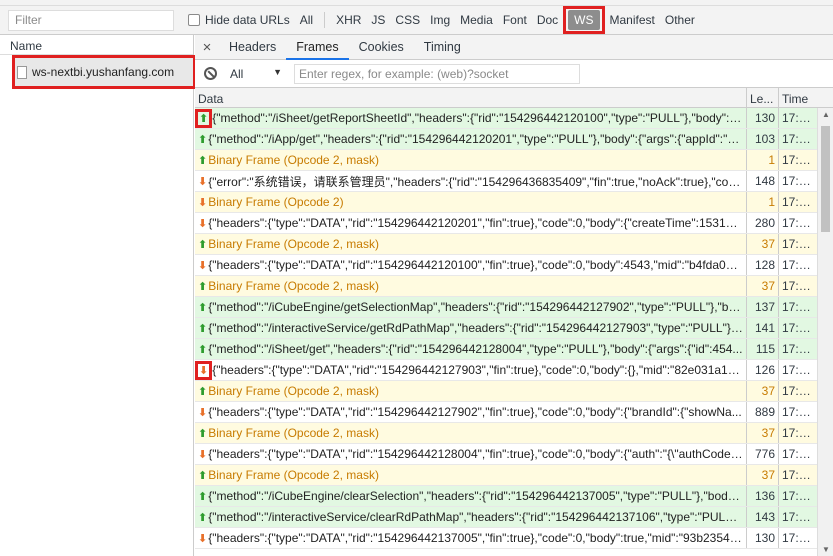 The width and height of the screenshot is (833, 556). What do you see at coordinates (407, 20) in the screenshot?
I see `type-filter-css: CSS` at bounding box center [407, 20].